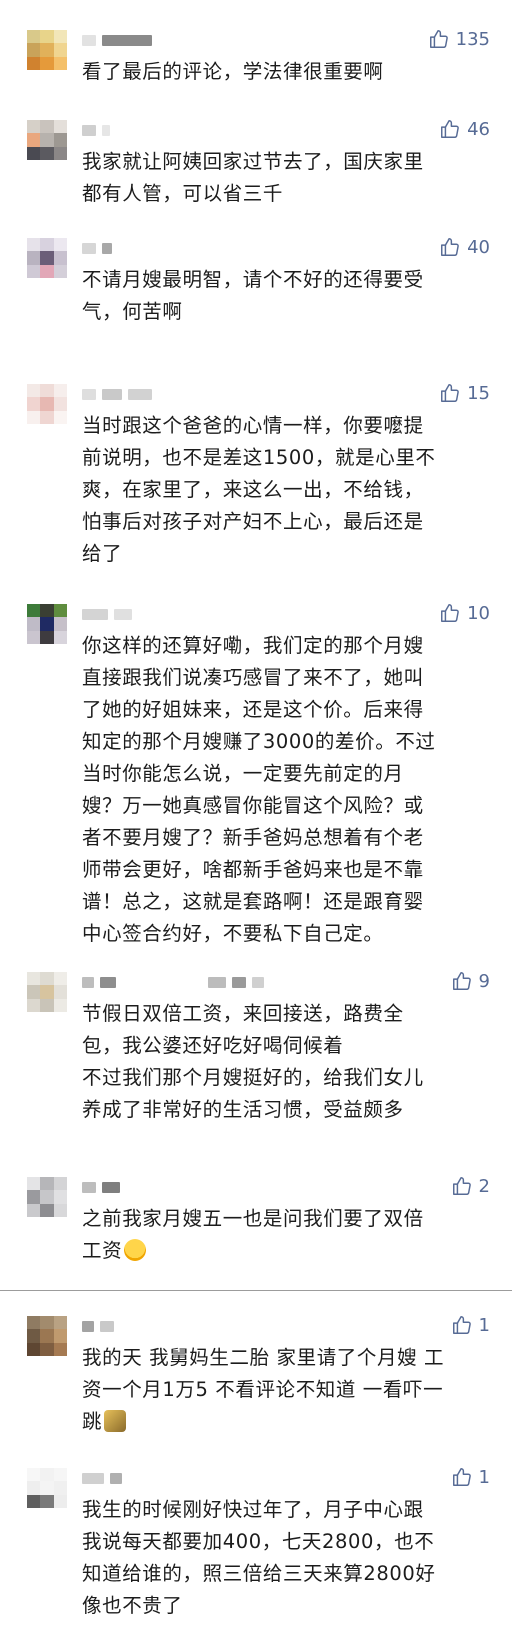 The height and width of the screenshot is (1627, 512). I want to click on like-count: 2, so click(484, 1186).